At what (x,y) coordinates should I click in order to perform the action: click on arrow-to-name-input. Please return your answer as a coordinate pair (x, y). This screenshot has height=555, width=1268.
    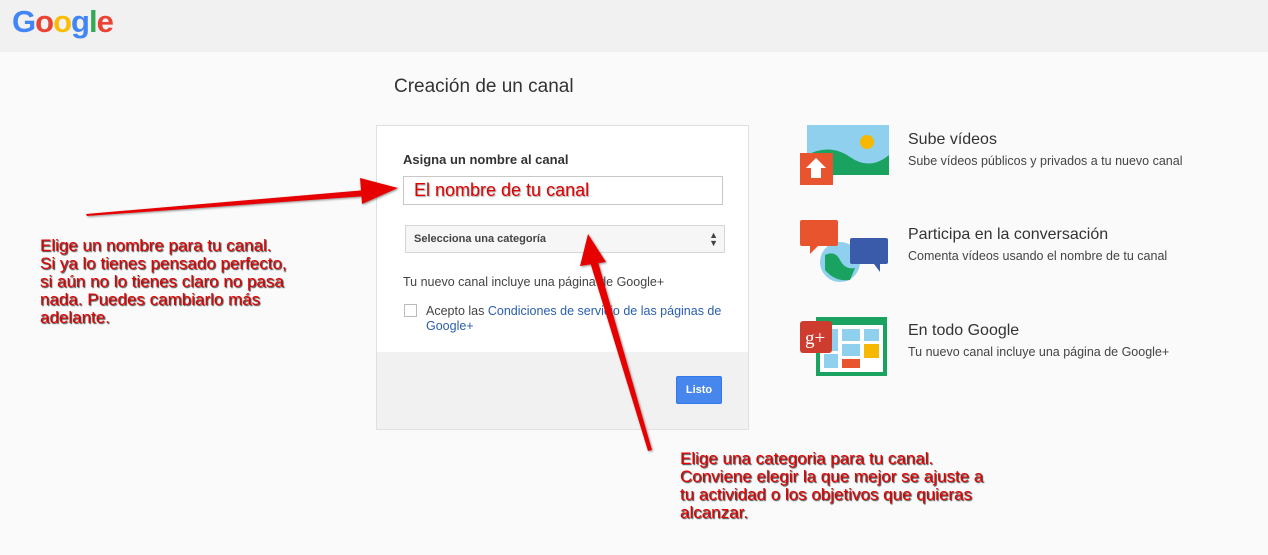
    Looking at the image, I should click on (242, 197).